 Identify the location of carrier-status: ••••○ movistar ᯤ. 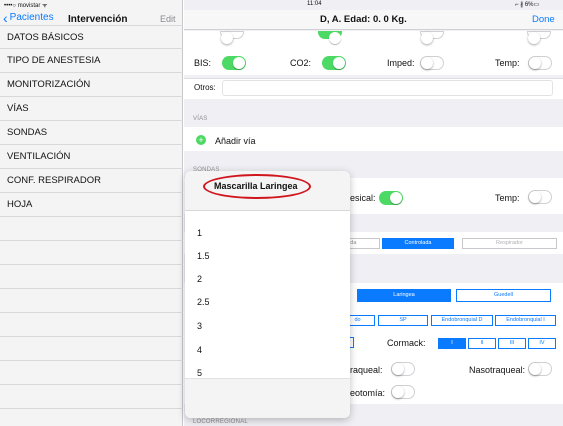
(26, 6).